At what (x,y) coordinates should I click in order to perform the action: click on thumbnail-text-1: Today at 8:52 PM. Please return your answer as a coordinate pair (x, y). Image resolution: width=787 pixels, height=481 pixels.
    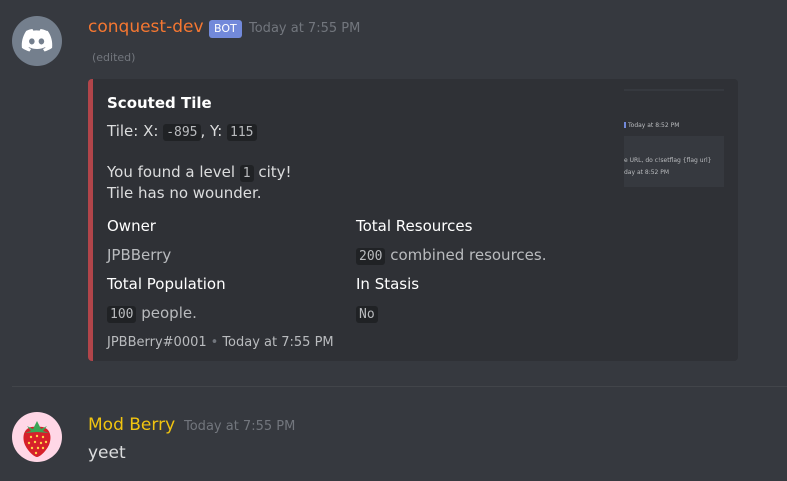
    Looking at the image, I should click on (654, 125).